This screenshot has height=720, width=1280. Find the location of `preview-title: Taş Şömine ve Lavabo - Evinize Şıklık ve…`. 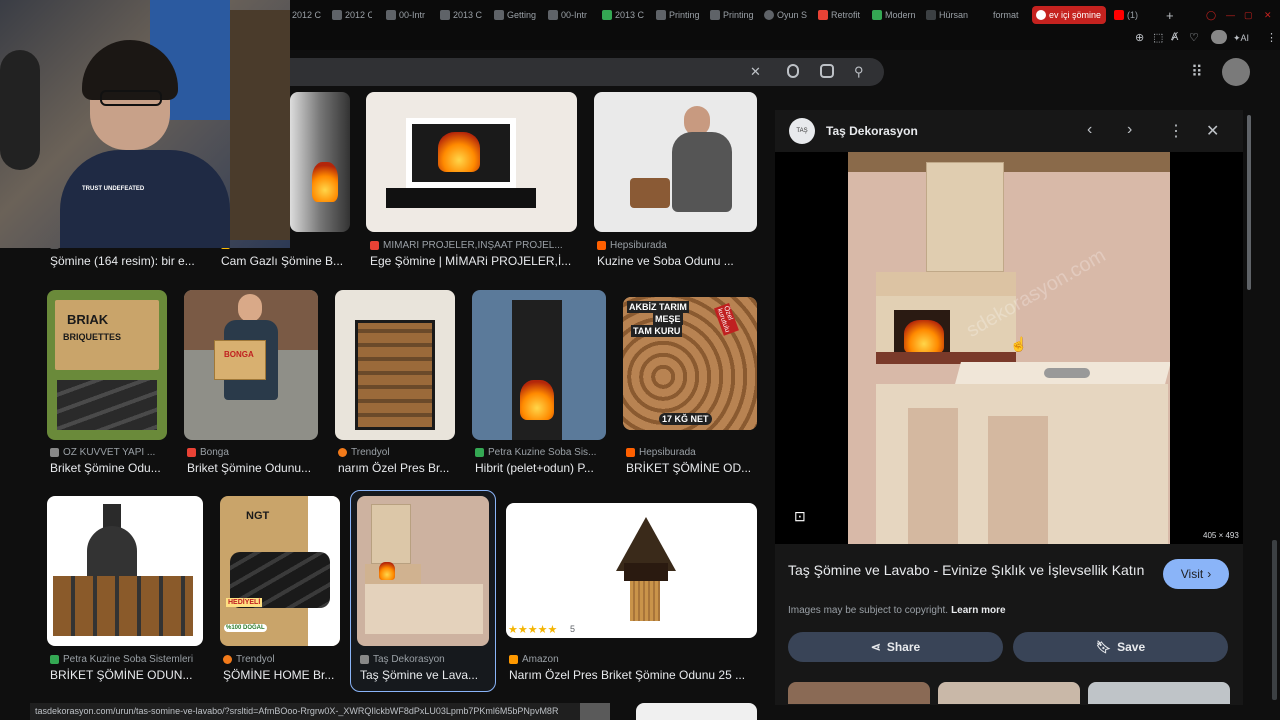

preview-title: Taş Şömine ve Lavabo - Evinize Şıklık ve… is located at coordinates (968, 570).